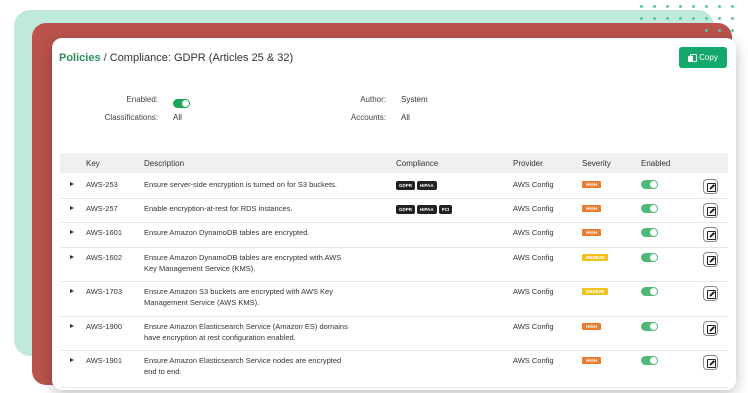 This screenshot has height=393, width=748. What do you see at coordinates (164, 163) in the screenshot?
I see `column-header-description: Description` at bounding box center [164, 163].